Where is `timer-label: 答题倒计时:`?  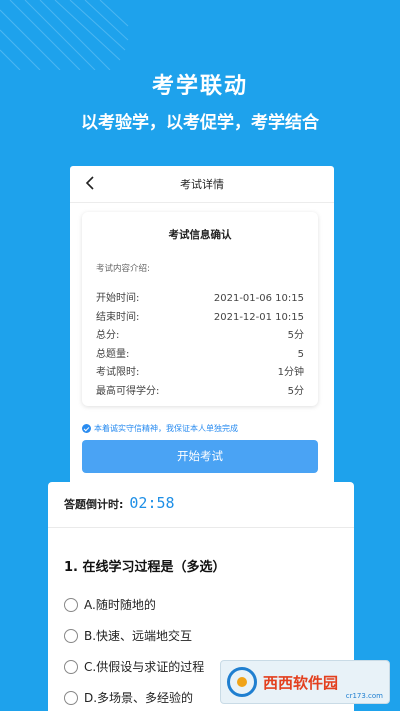
timer-label: 答题倒计时: is located at coordinates (94, 504).